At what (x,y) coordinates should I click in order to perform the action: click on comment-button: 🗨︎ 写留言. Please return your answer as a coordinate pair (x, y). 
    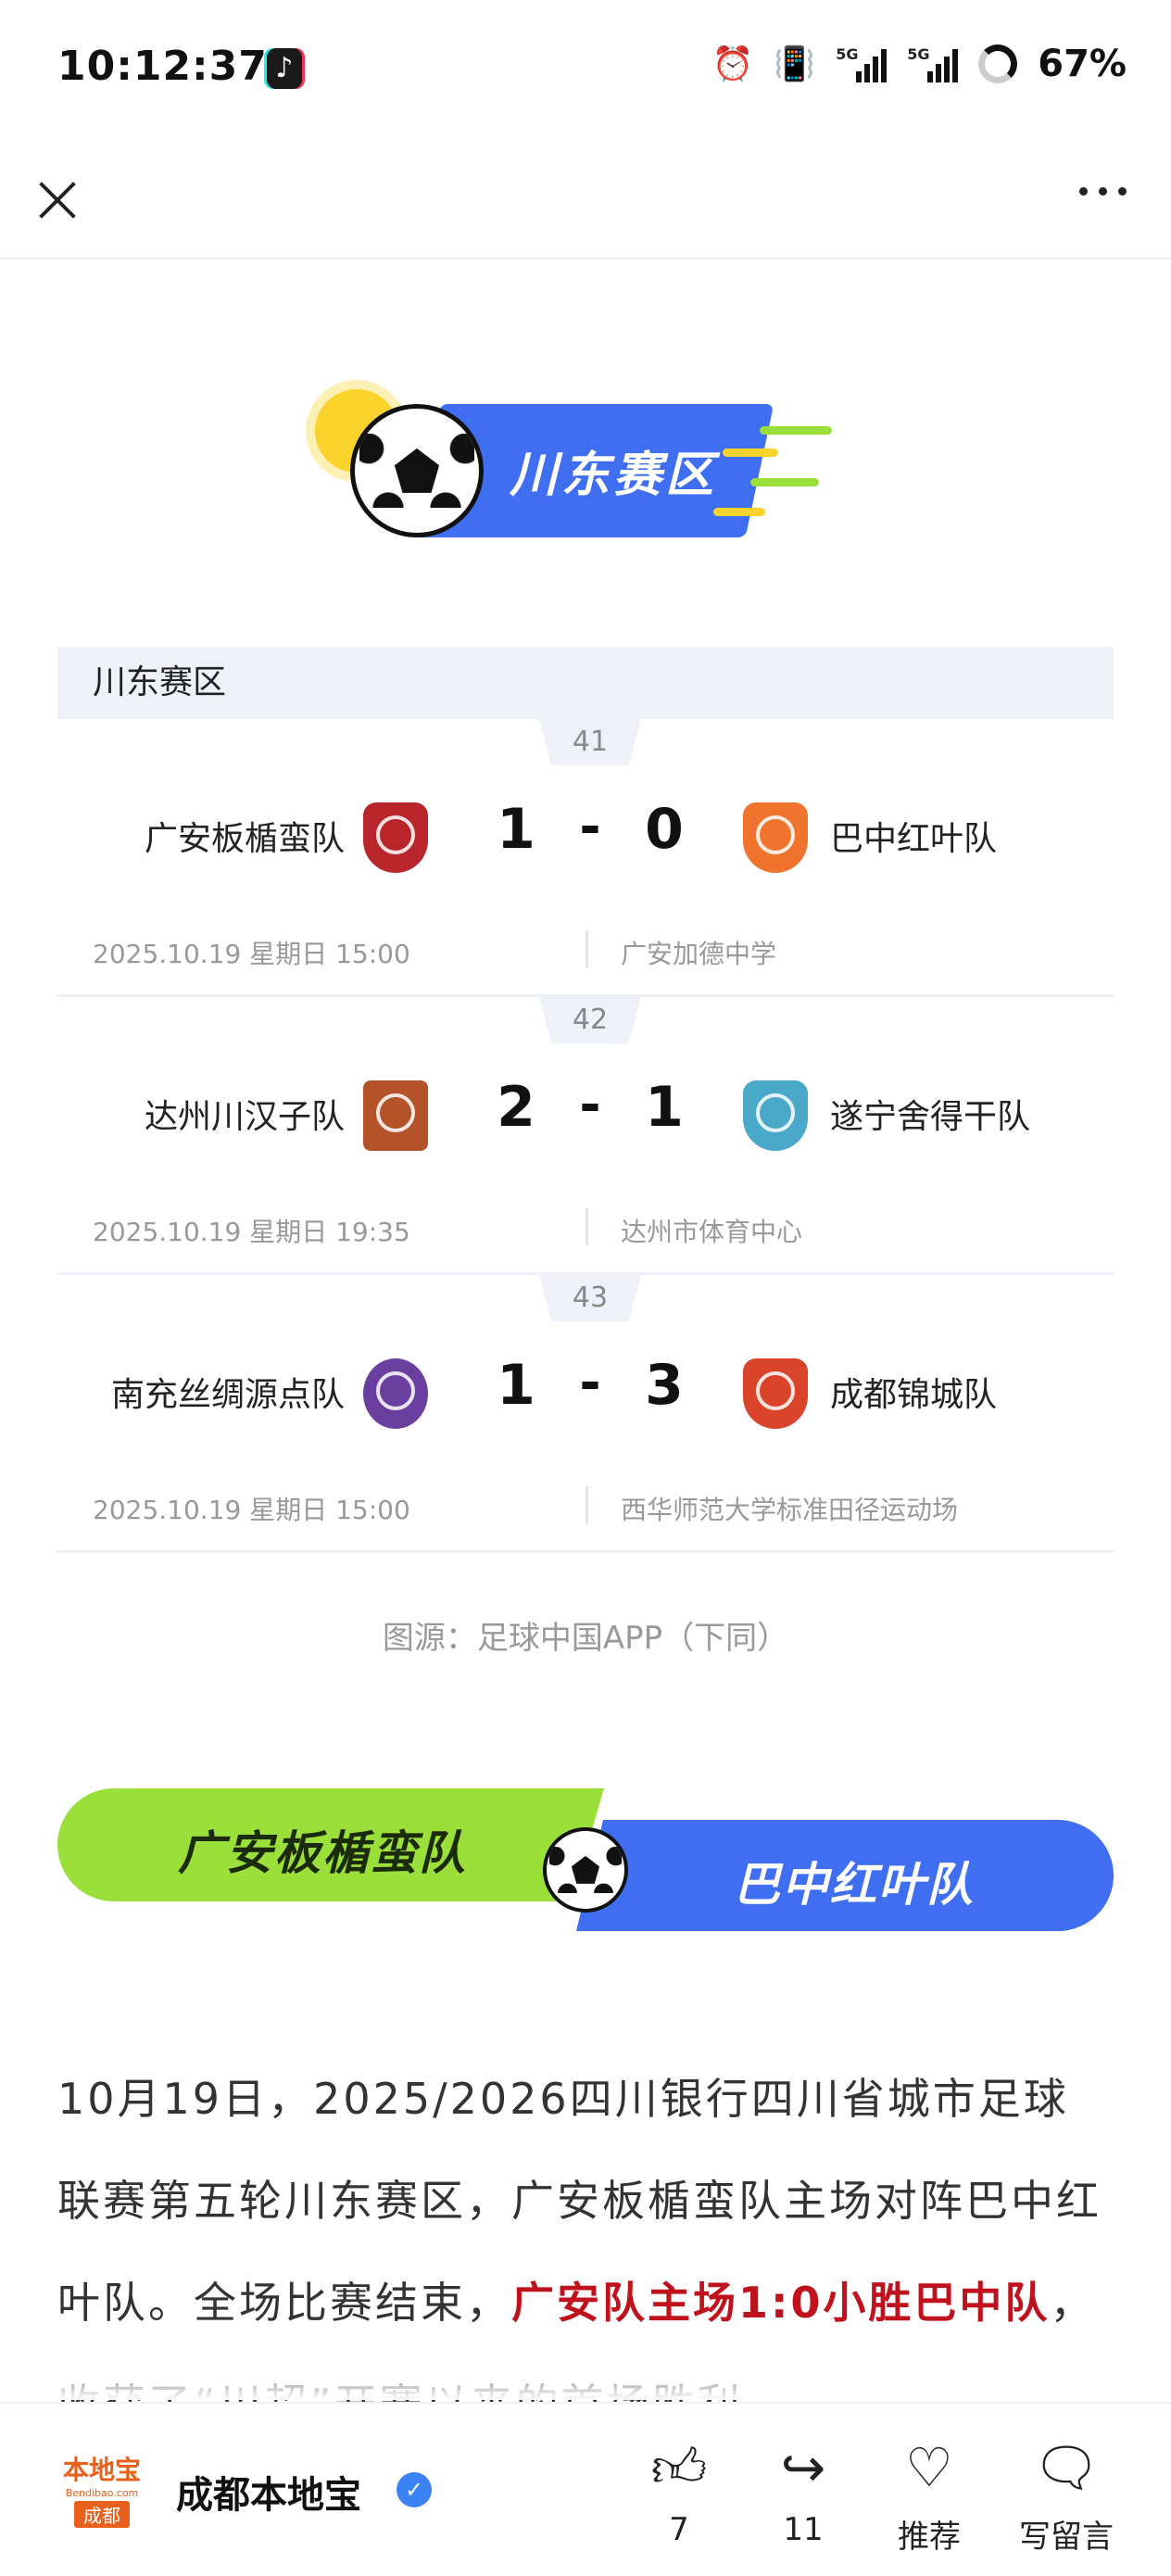
    Looking at the image, I should click on (1067, 2496).